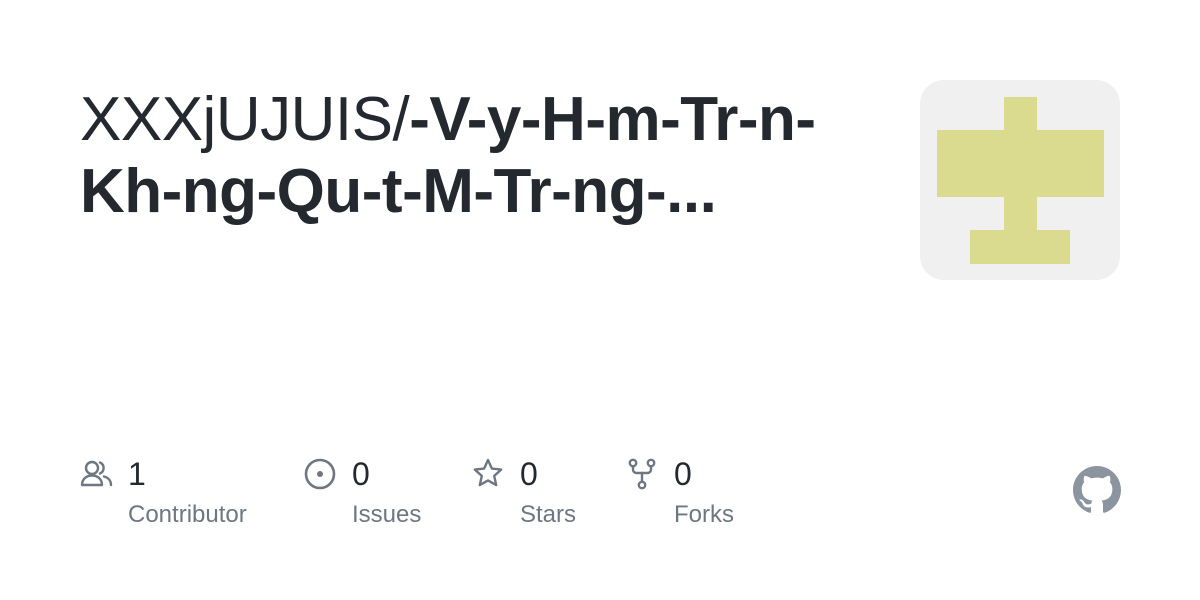 This screenshot has height=600, width=1200. I want to click on contributors-label: Contributor, so click(187, 514).